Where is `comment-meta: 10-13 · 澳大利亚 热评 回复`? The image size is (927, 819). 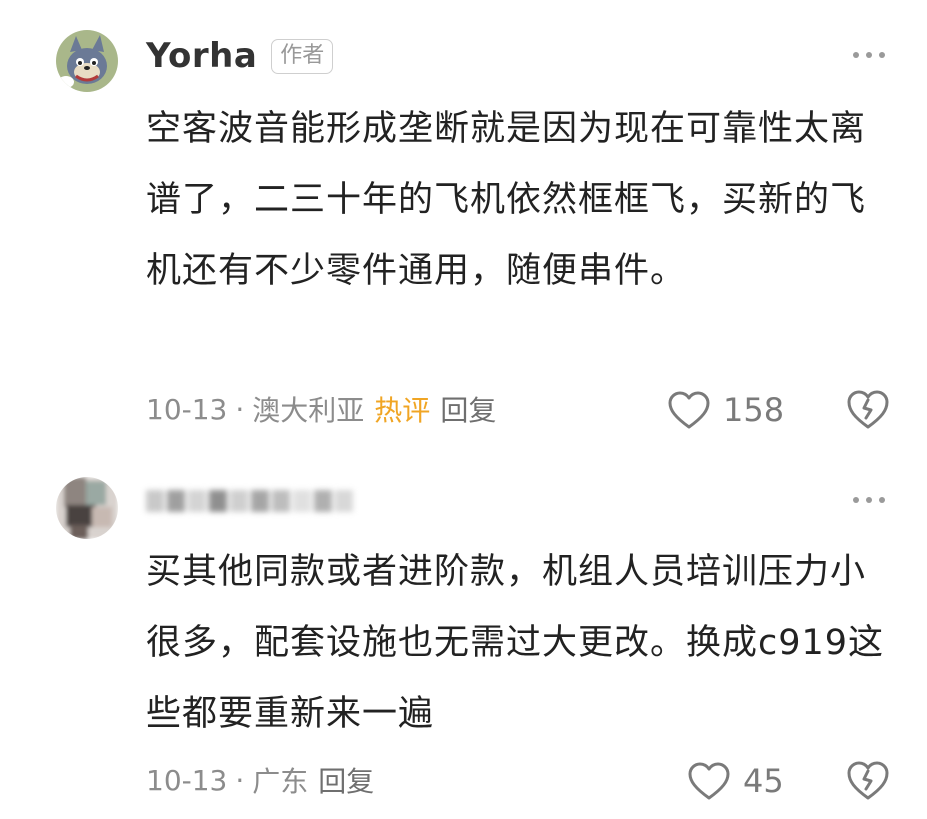
comment-meta: 10-13 · 澳大利亚 热评 回复 is located at coordinates (321, 409).